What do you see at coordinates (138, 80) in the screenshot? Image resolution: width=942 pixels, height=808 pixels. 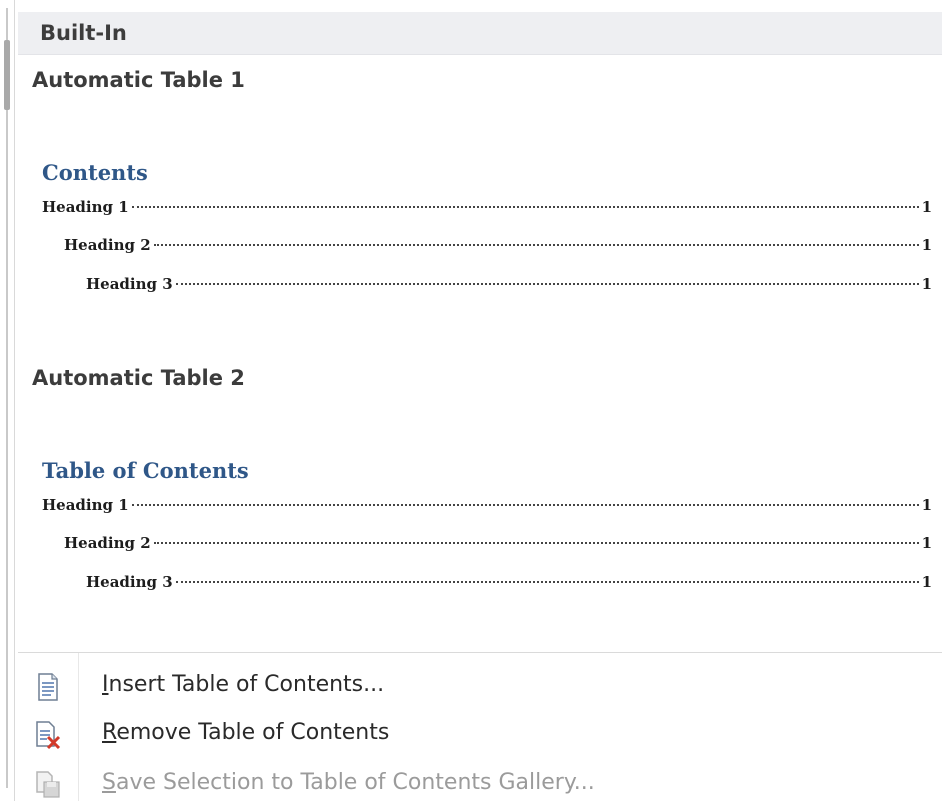 I see `gallery-item-title: Automatic Table 1` at bounding box center [138, 80].